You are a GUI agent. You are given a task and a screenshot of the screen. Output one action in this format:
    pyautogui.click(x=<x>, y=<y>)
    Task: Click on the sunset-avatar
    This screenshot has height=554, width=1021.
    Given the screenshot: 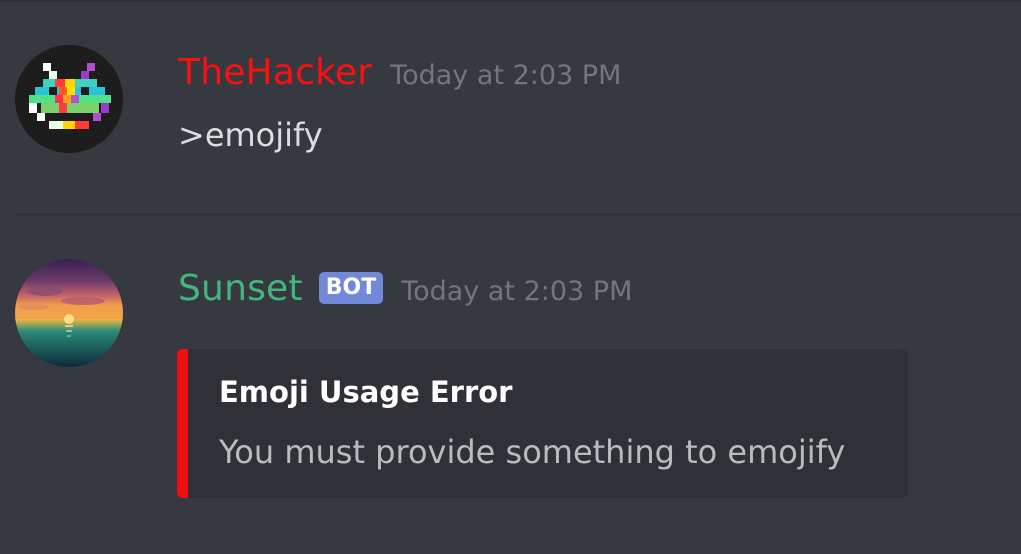 What is the action you would take?
    pyautogui.click(x=69, y=313)
    